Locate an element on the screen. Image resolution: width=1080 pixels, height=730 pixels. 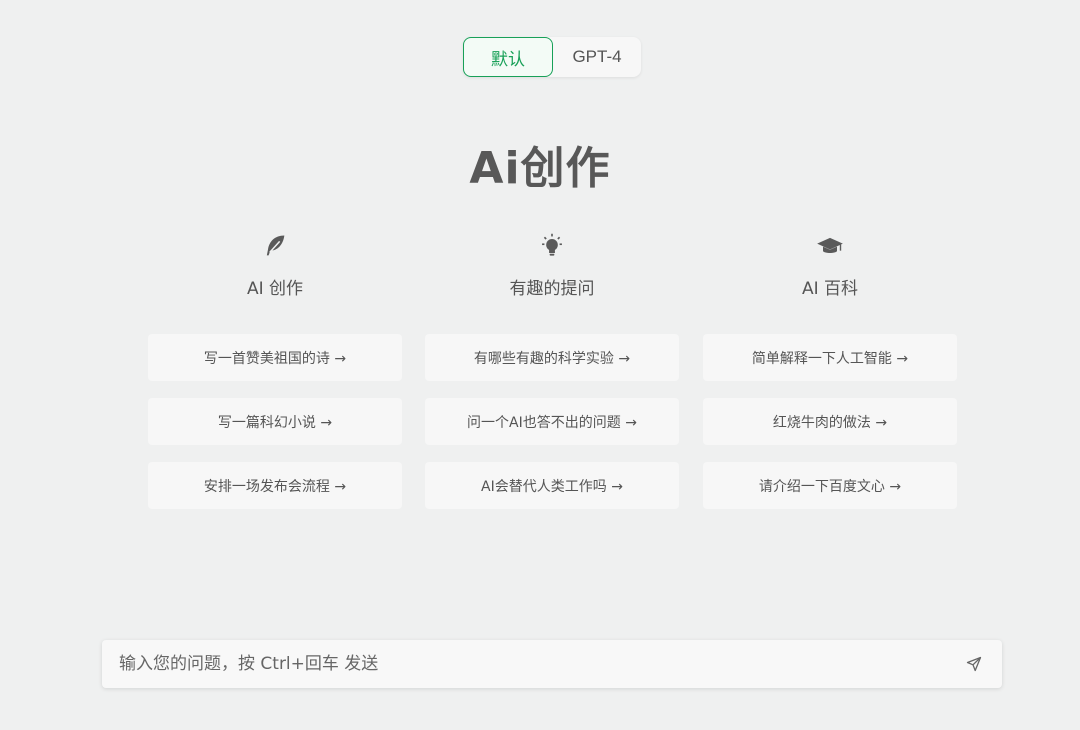
prompt-card: 简单解释一下人工智能 → is located at coordinates (830, 357).